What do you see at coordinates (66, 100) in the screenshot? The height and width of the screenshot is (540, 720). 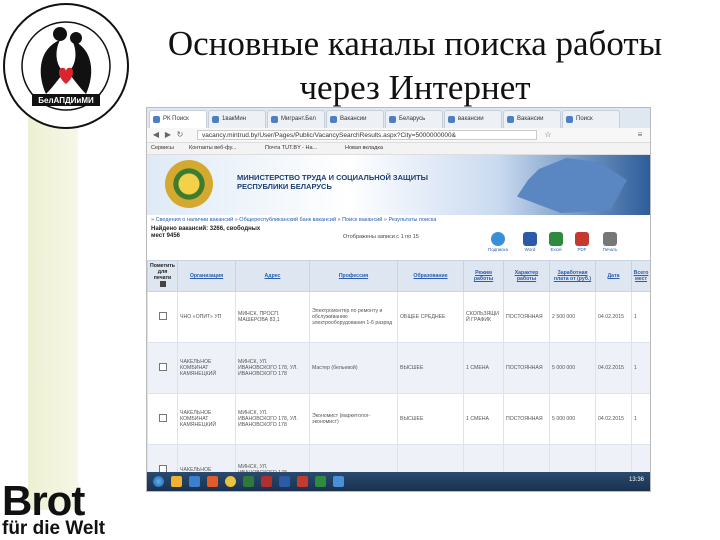 I see `logo-label: БелАПДИиМИ` at bounding box center [66, 100].